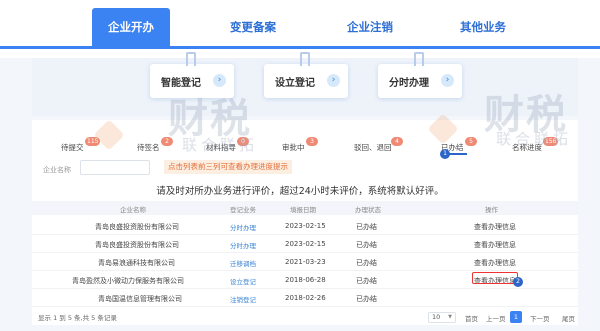 The width and height of the screenshot is (600, 331). What do you see at coordinates (295, 83) in the screenshot?
I see `card-label: 设立登记` at bounding box center [295, 83].